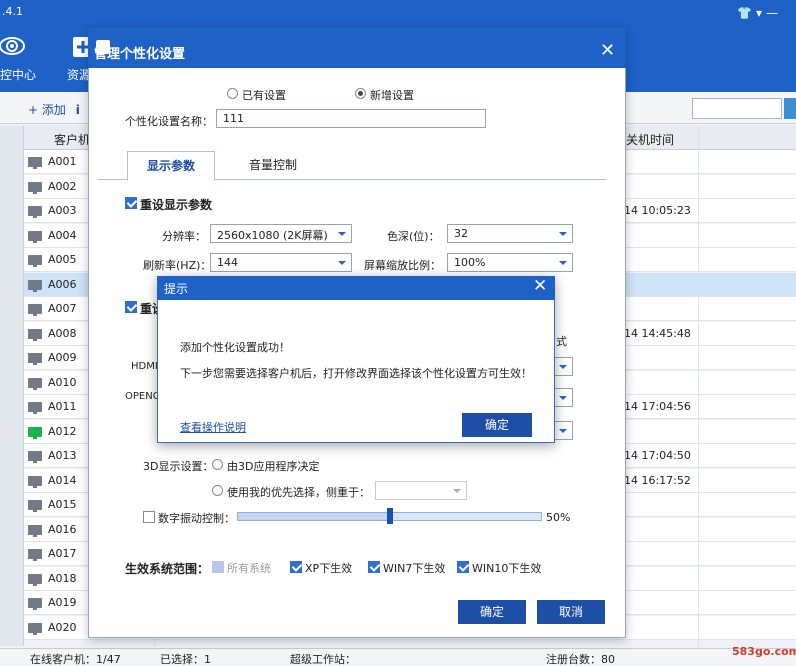 This screenshot has height=666, width=796. I want to click on color-depth-select: 32, so click(510, 233).